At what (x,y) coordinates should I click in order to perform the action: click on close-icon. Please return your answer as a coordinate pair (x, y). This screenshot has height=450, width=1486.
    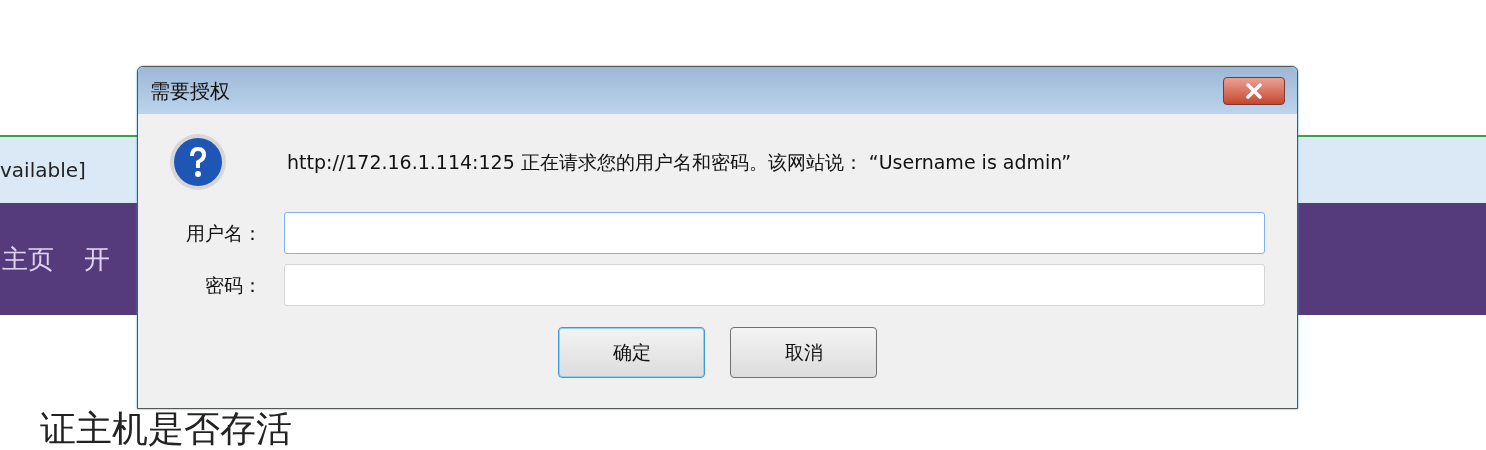
    Looking at the image, I should click on (1254, 90).